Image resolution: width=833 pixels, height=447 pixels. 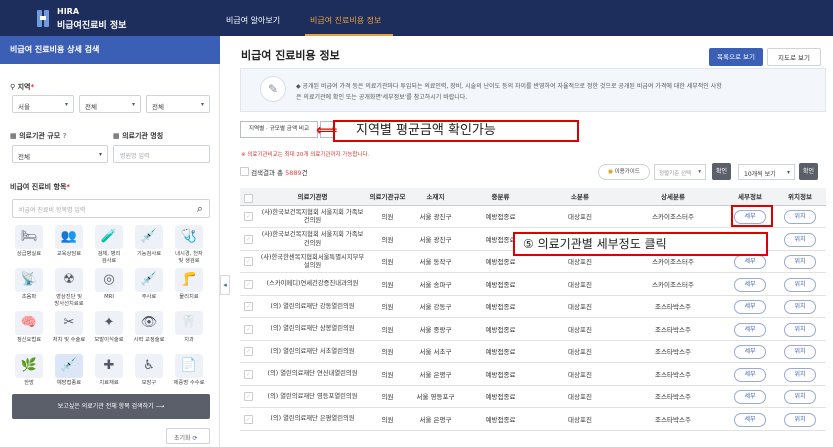 I want to click on nav-cost-info: 비급여 진료비용 정보, so click(x=345, y=20).